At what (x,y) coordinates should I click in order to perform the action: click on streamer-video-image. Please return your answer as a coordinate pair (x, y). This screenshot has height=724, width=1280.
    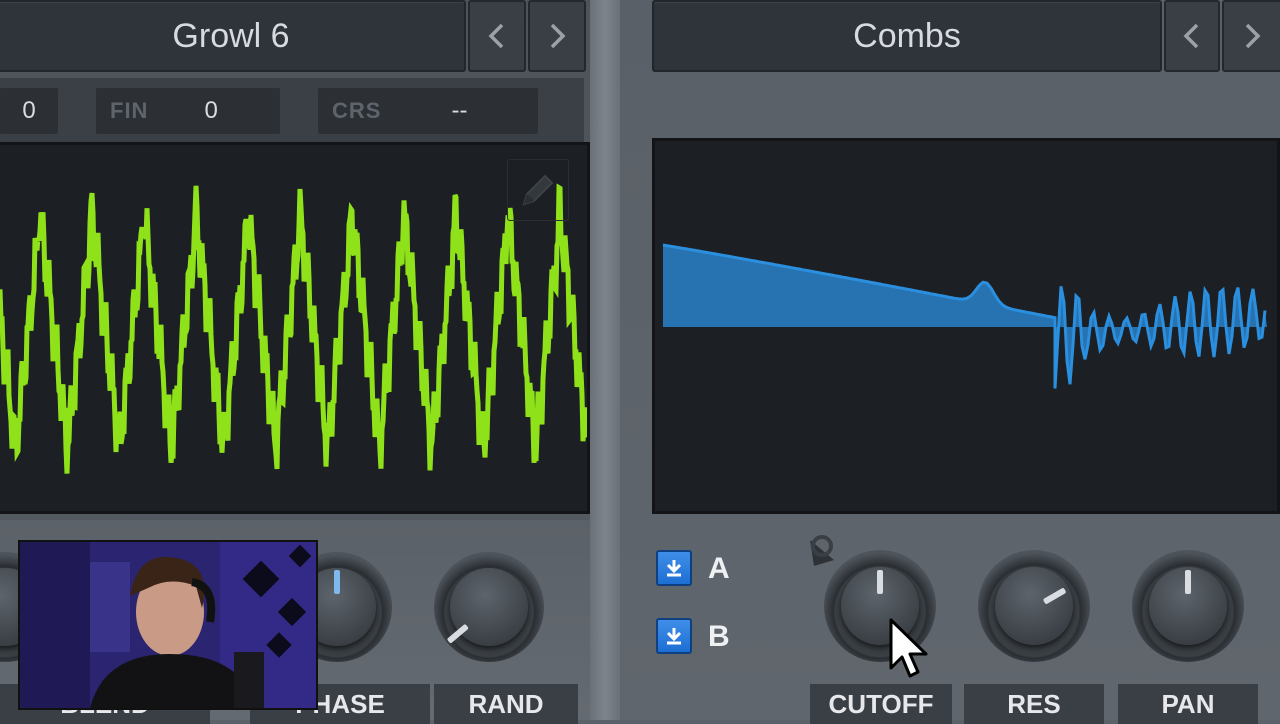
    Looking at the image, I should click on (168, 625).